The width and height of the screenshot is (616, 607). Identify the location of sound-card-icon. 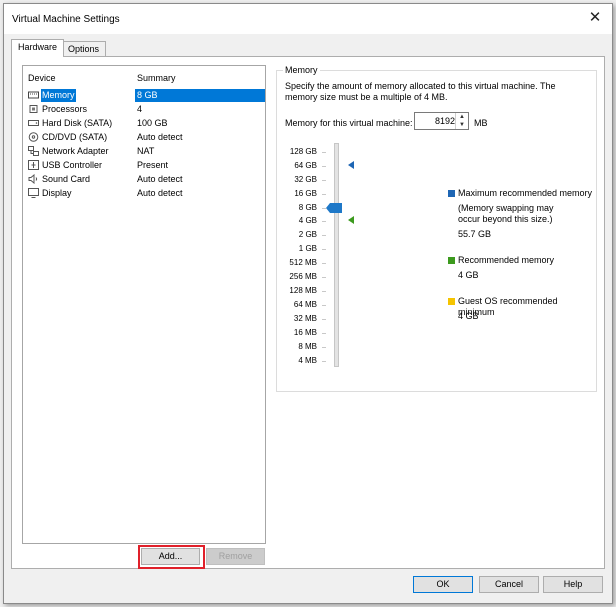
(33, 179).